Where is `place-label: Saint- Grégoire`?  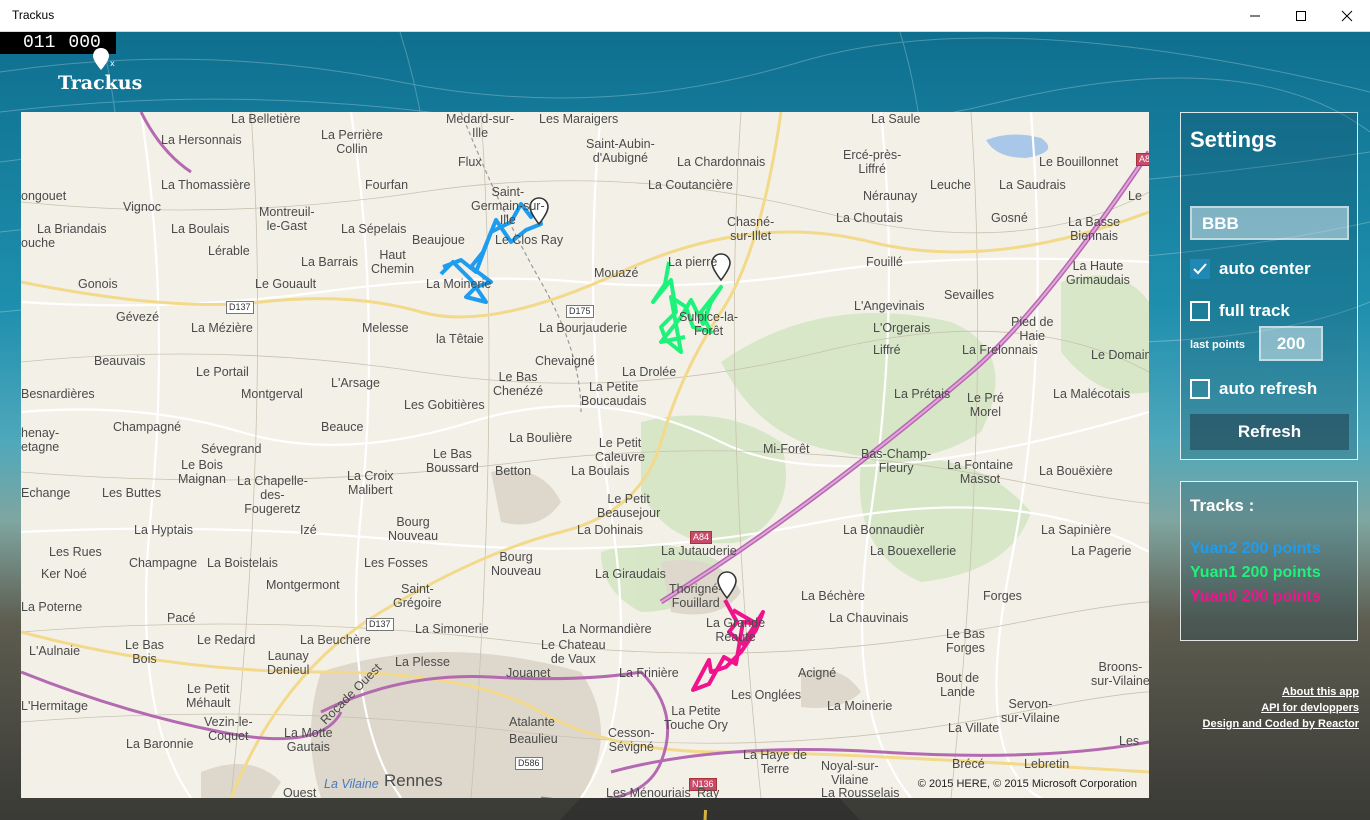
place-label: Saint- Grégoire is located at coordinates (417, 596).